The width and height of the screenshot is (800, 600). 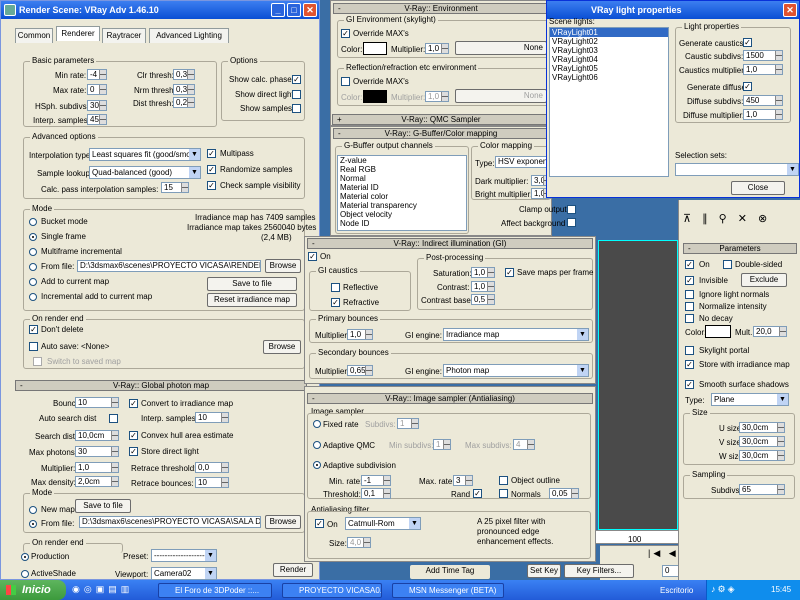 What do you see at coordinates (97, 74) in the screenshot?
I see `min-rate-spinner: -4` at bounding box center [97, 74].